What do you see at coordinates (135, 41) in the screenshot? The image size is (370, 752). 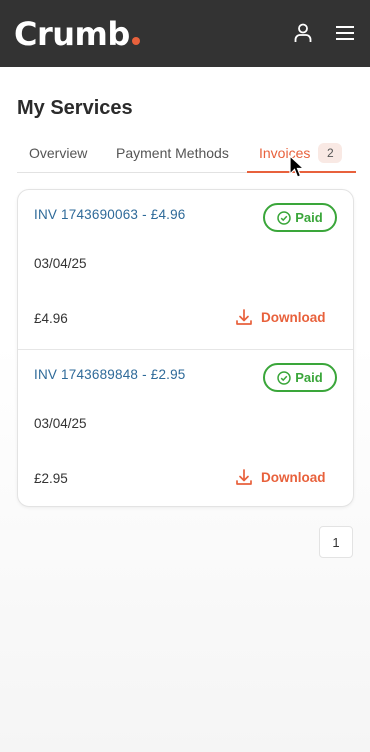 I see `logo-dot` at bounding box center [135, 41].